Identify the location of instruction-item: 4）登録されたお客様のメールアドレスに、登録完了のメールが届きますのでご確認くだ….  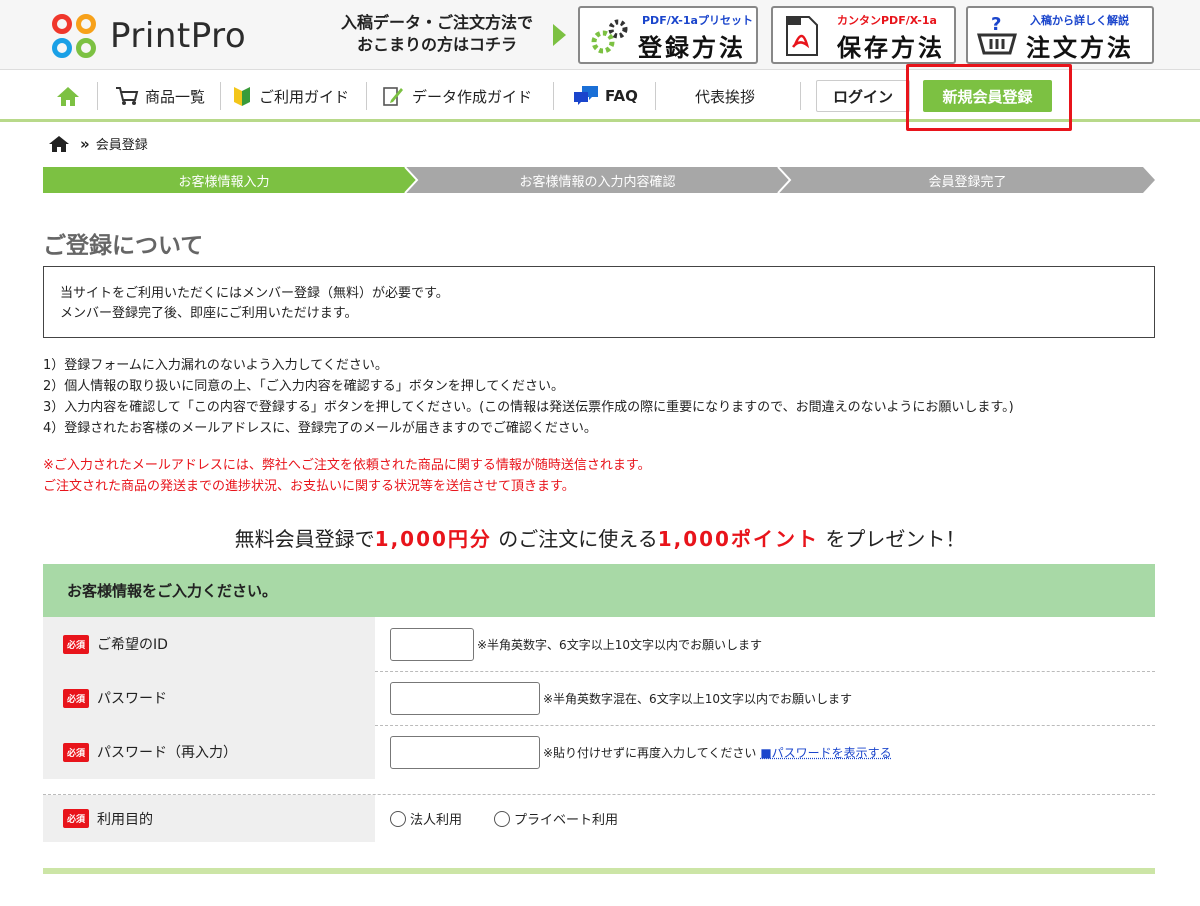
(320, 428).